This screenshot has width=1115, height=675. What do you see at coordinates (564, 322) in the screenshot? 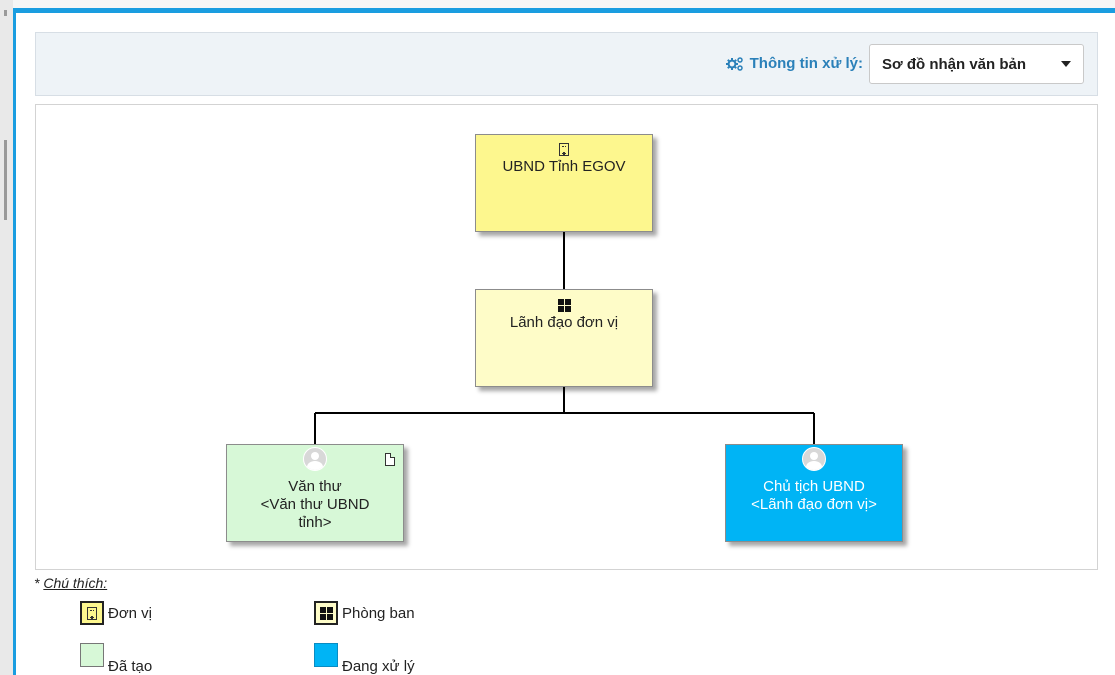
I see `node-label: Lãnh đạo đơn vị` at bounding box center [564, 322].